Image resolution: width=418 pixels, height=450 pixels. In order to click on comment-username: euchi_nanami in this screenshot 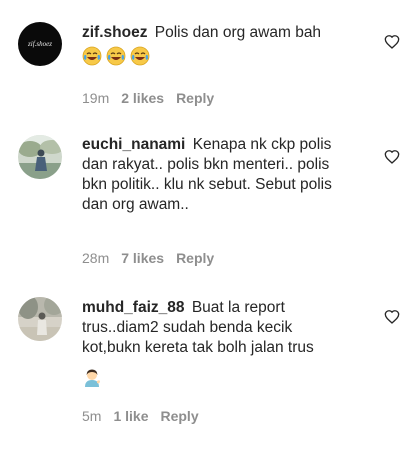, I will do `click(133, 144)`.